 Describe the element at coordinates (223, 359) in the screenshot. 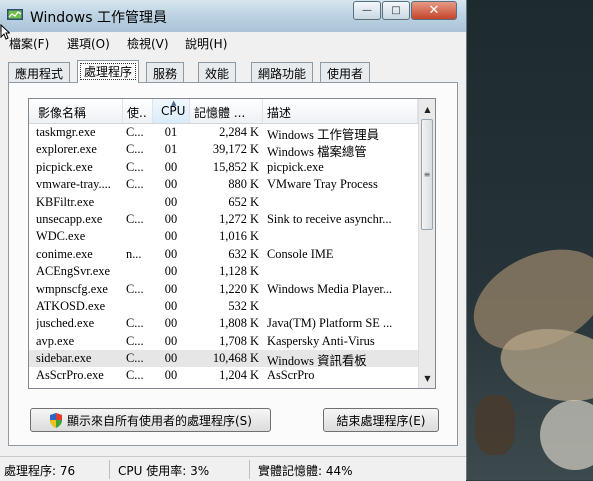

I see `table-row: sidebar.exe C... 00 10,468 K Windows 資訊看板` at that location.